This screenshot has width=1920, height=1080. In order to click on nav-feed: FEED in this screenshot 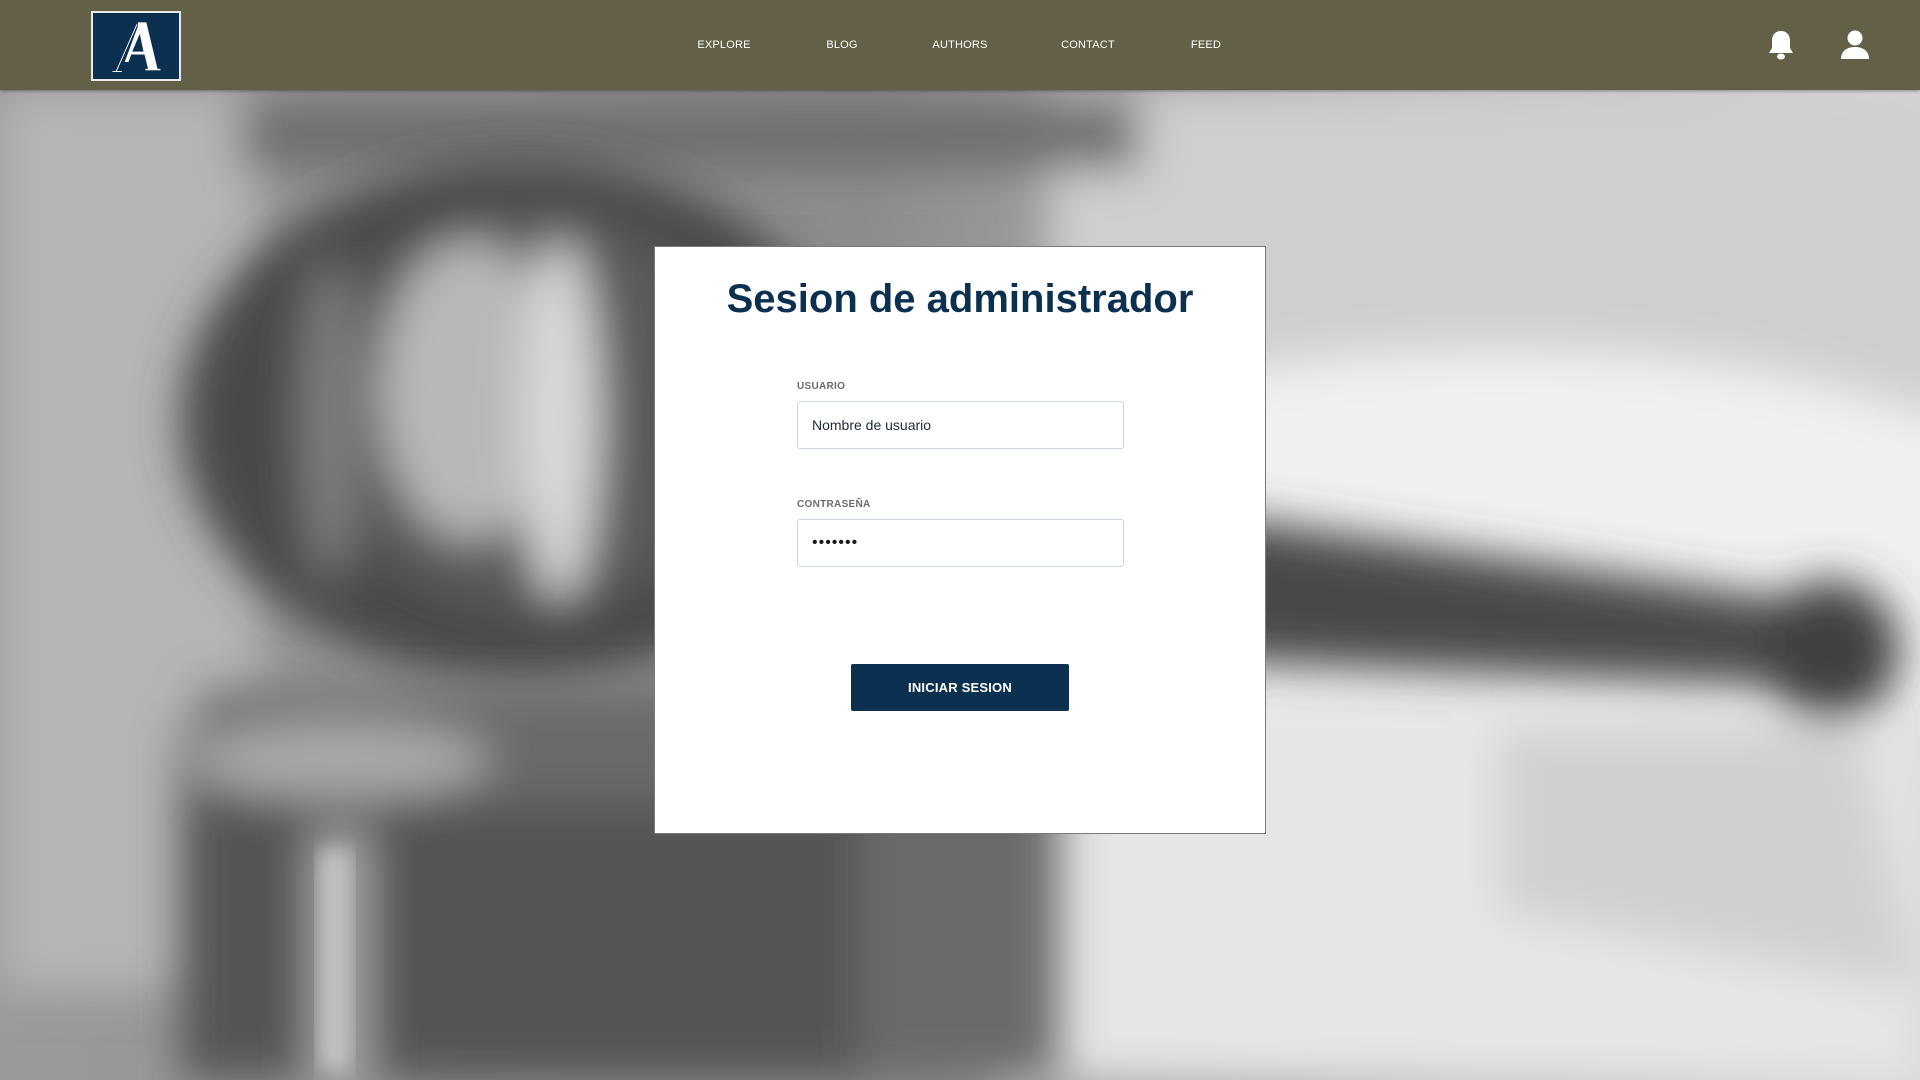, I will do `click(1206, 45)`.